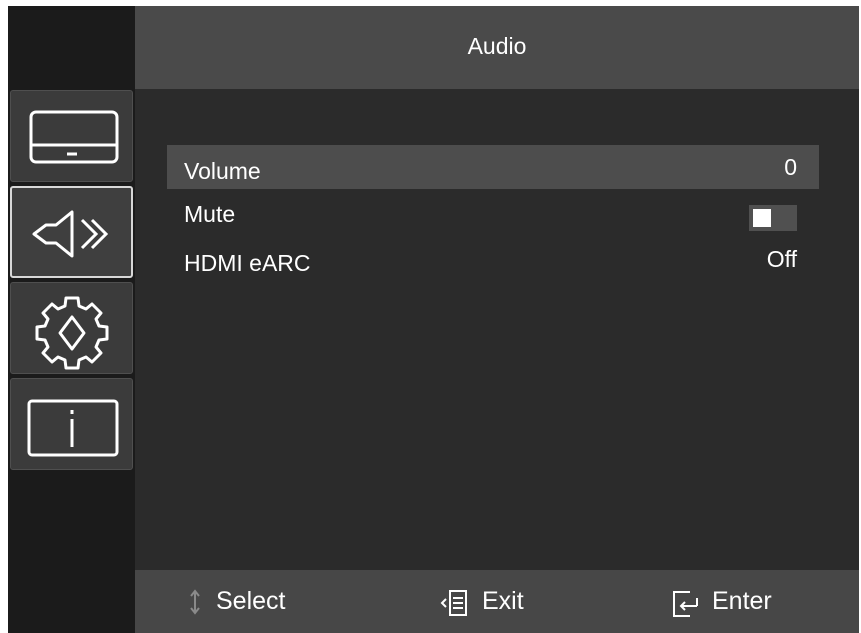 The width and height of the screenshot is (861, 633). I want to click on footer-enter: Enter, so click(735, 601).